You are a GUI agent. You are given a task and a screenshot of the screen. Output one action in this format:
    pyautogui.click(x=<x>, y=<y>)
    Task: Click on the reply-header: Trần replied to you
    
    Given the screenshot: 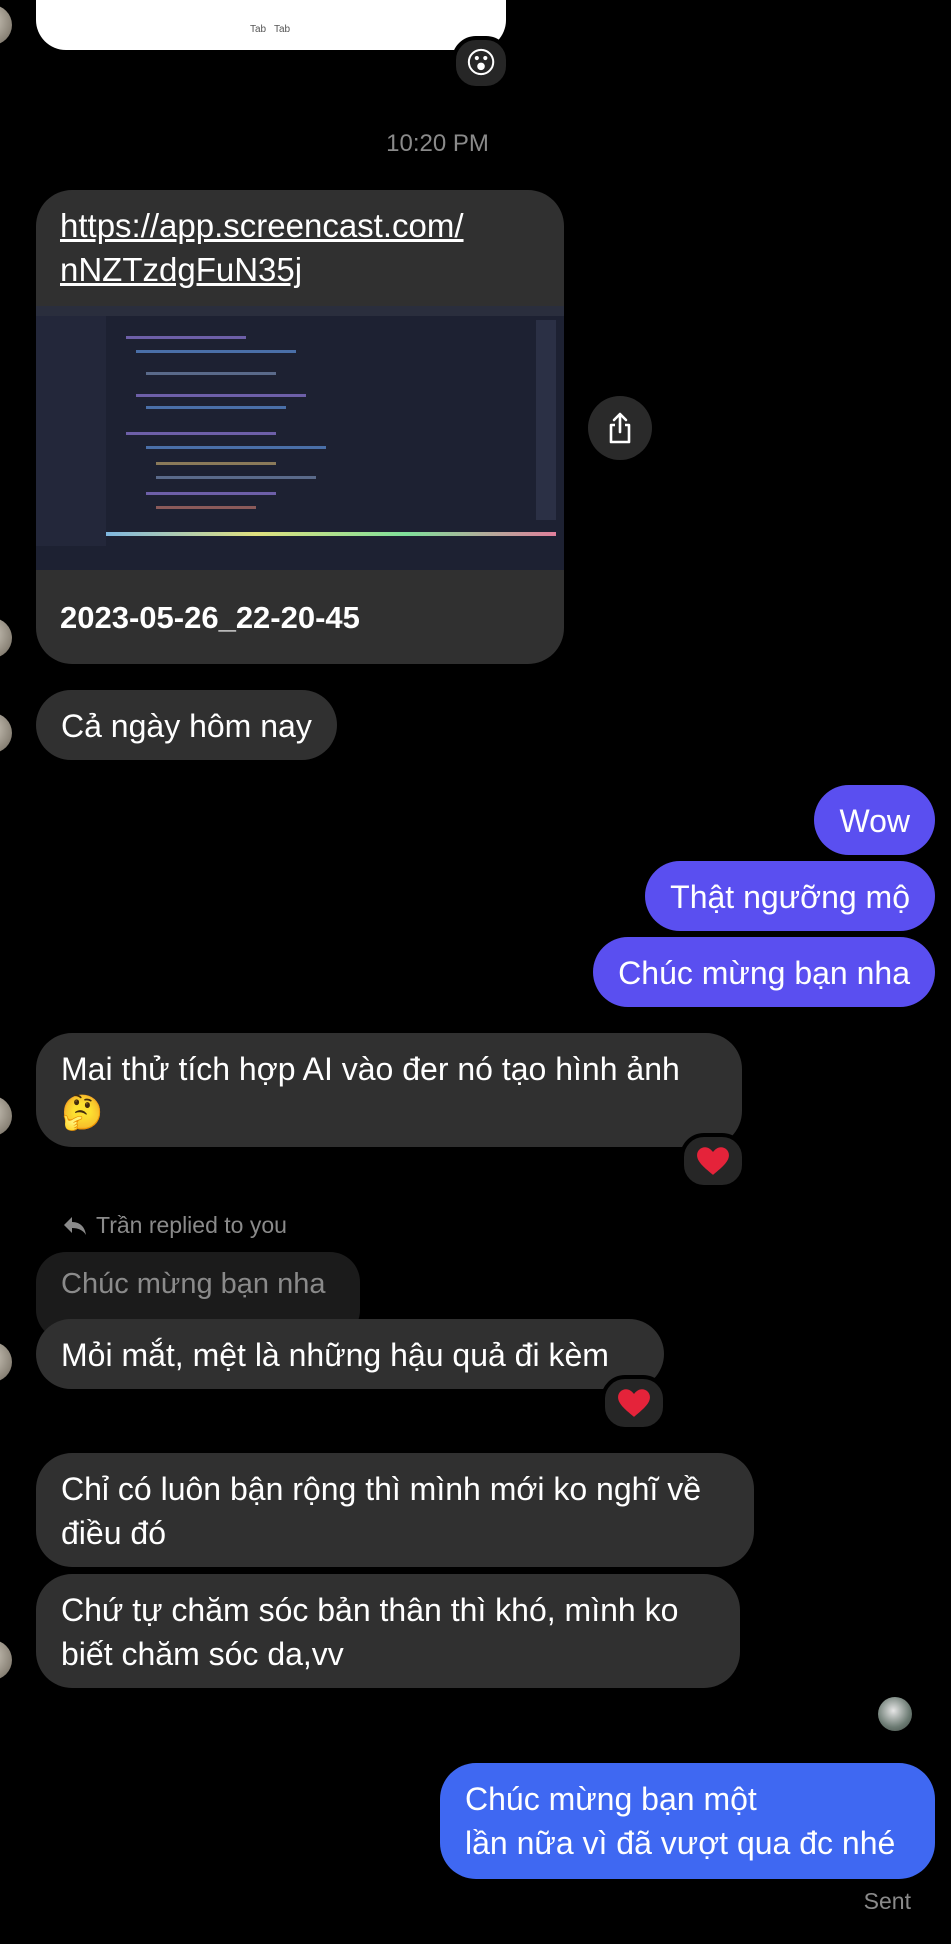 What is the action you would take?
    pyautogui.click(x=174, y=1225)
    